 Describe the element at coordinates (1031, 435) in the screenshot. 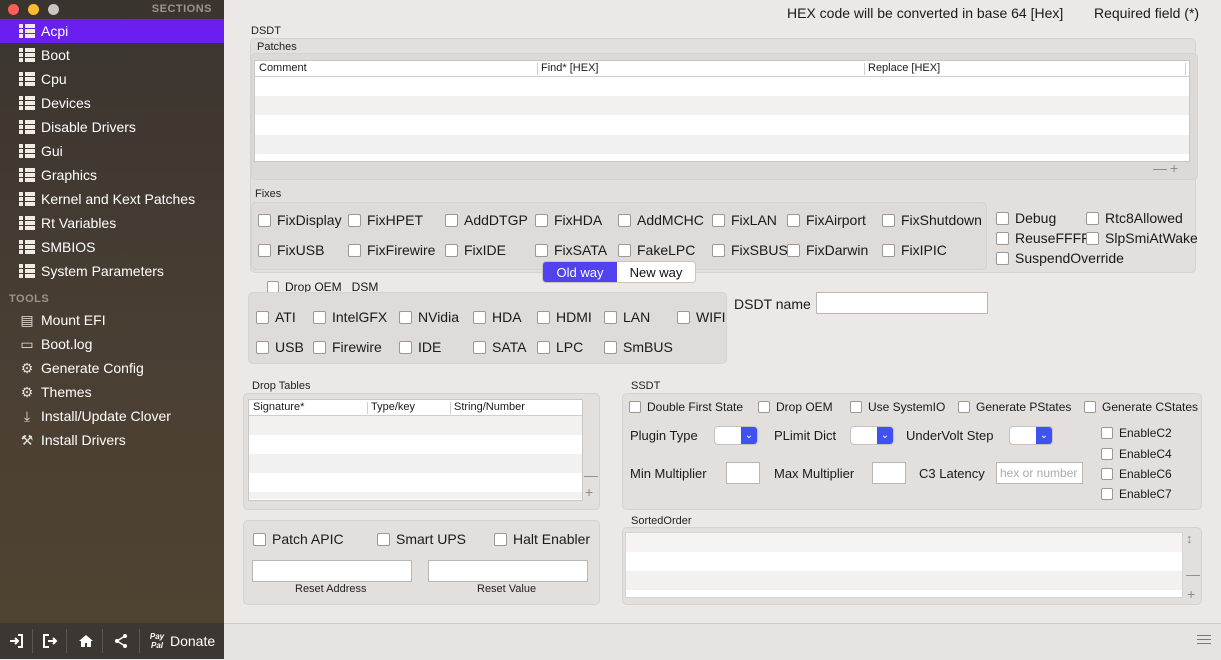

I see `undervolt-popup: ⌄` at that location.